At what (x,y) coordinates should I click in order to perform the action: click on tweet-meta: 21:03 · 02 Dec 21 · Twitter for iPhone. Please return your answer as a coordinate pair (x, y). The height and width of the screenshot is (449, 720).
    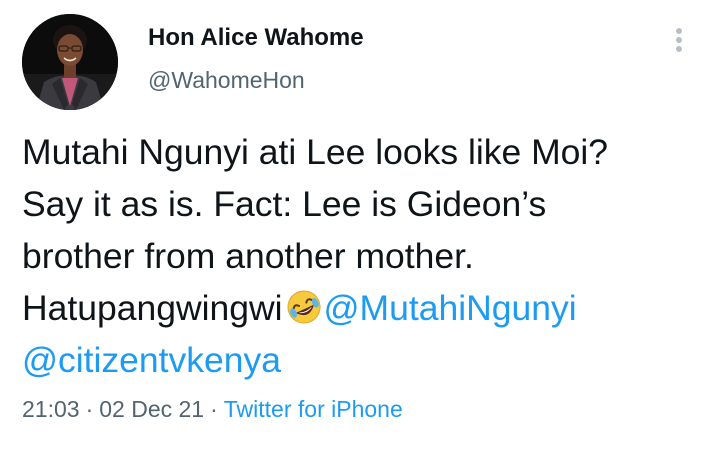
    Looking at the image, I should click on (212, 409).